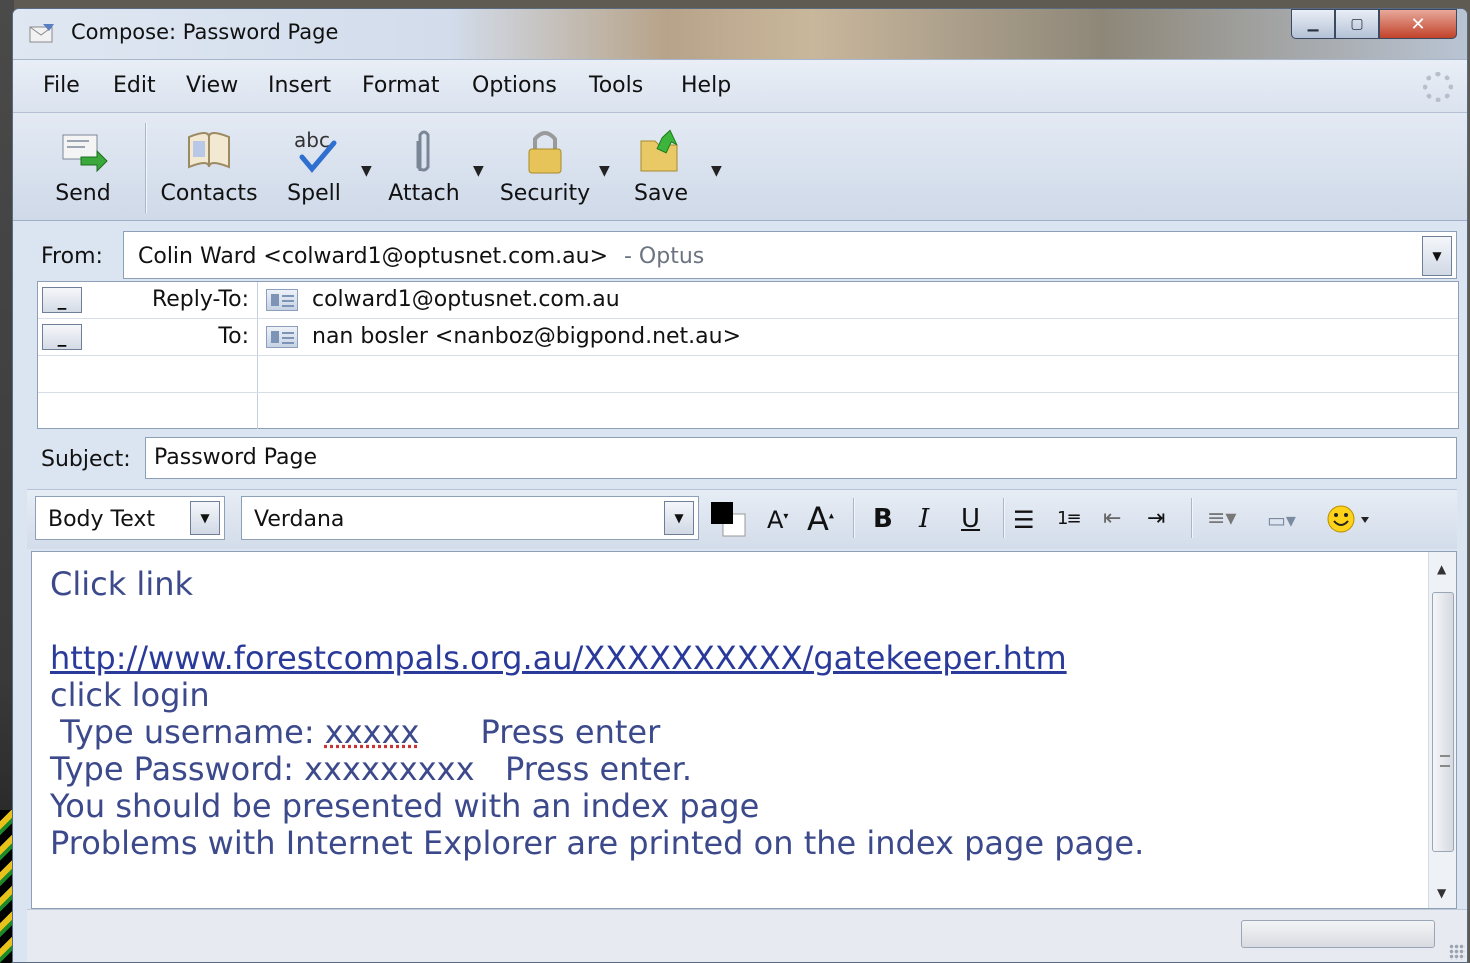 The height and width of the screenshot is (963, 1470). Describe the element at coordinates (970, 519) in the screenshot. I see `underline-icon: U` at that location.